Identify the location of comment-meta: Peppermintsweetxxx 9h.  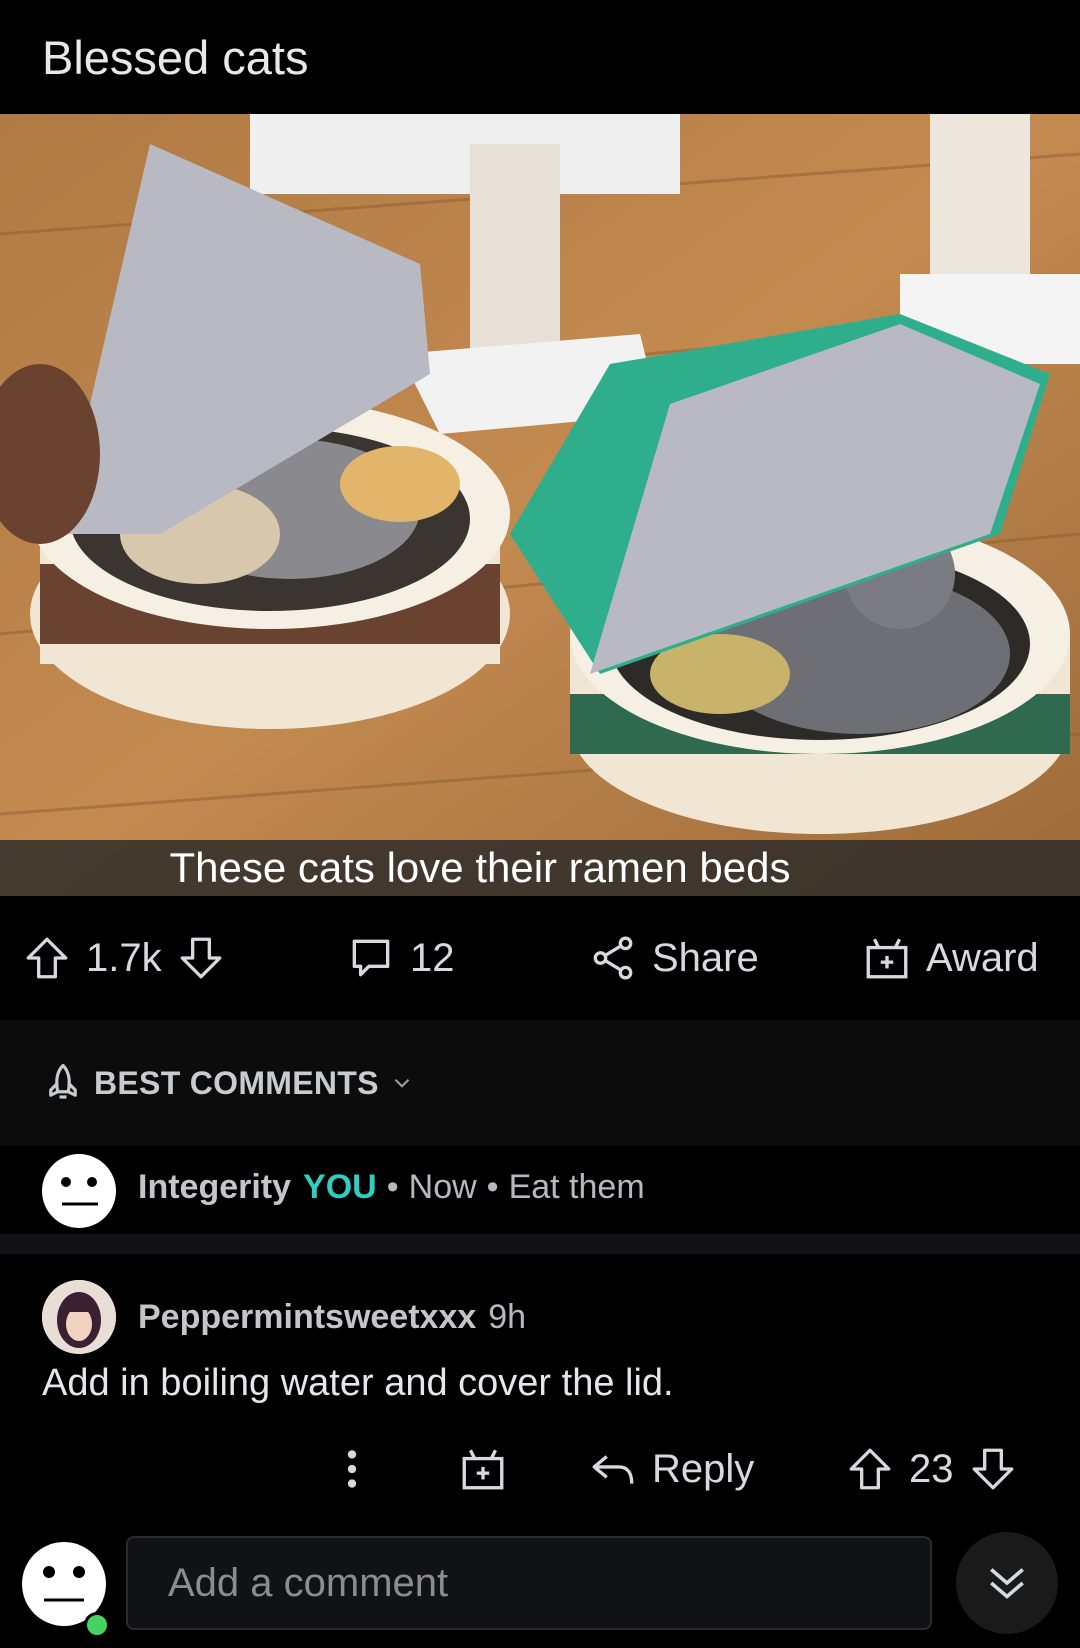
(332, 1317).